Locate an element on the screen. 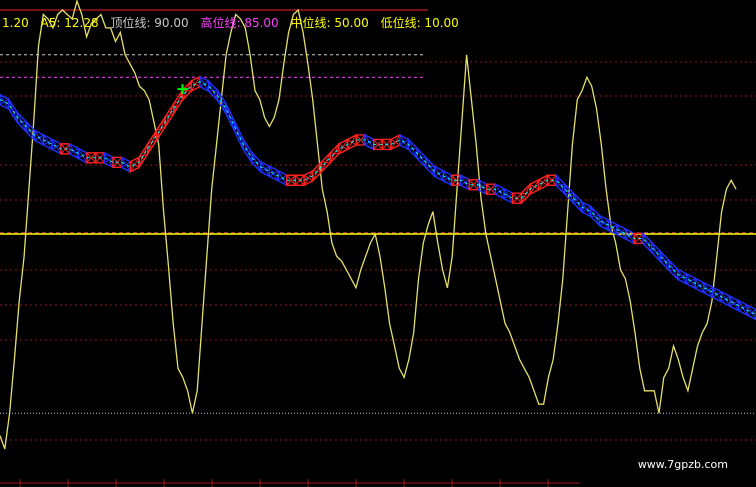 The image size is (756, 487). header-low-line: 低位线: 10.00 is located at coordinates (419, 23).